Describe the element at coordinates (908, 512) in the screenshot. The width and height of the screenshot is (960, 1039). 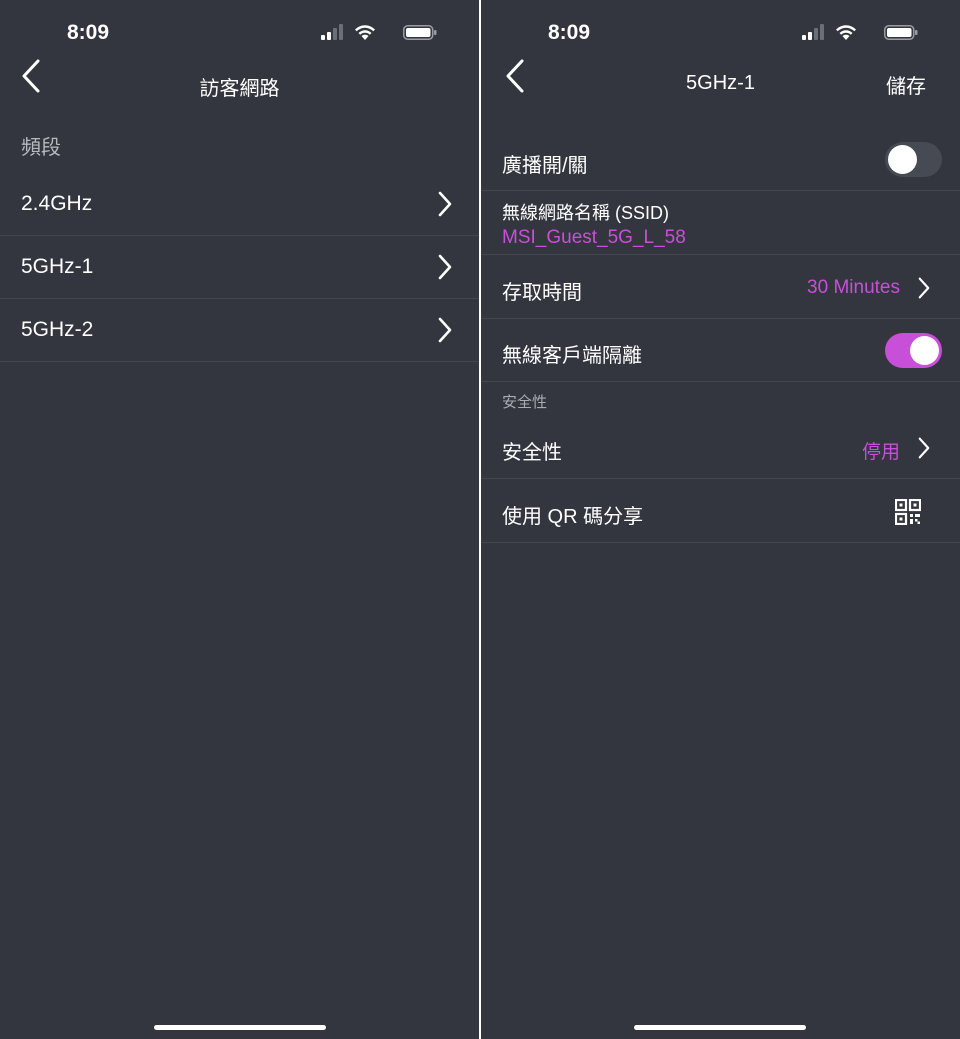
I see `qr-code-icon` at that location.